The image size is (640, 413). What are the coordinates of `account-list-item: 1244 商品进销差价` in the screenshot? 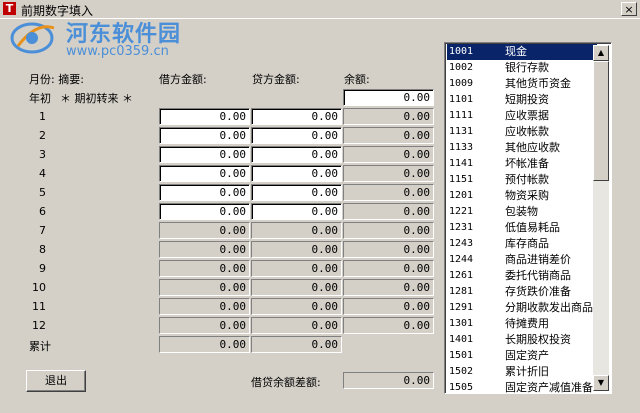 It's located at (522, 260).